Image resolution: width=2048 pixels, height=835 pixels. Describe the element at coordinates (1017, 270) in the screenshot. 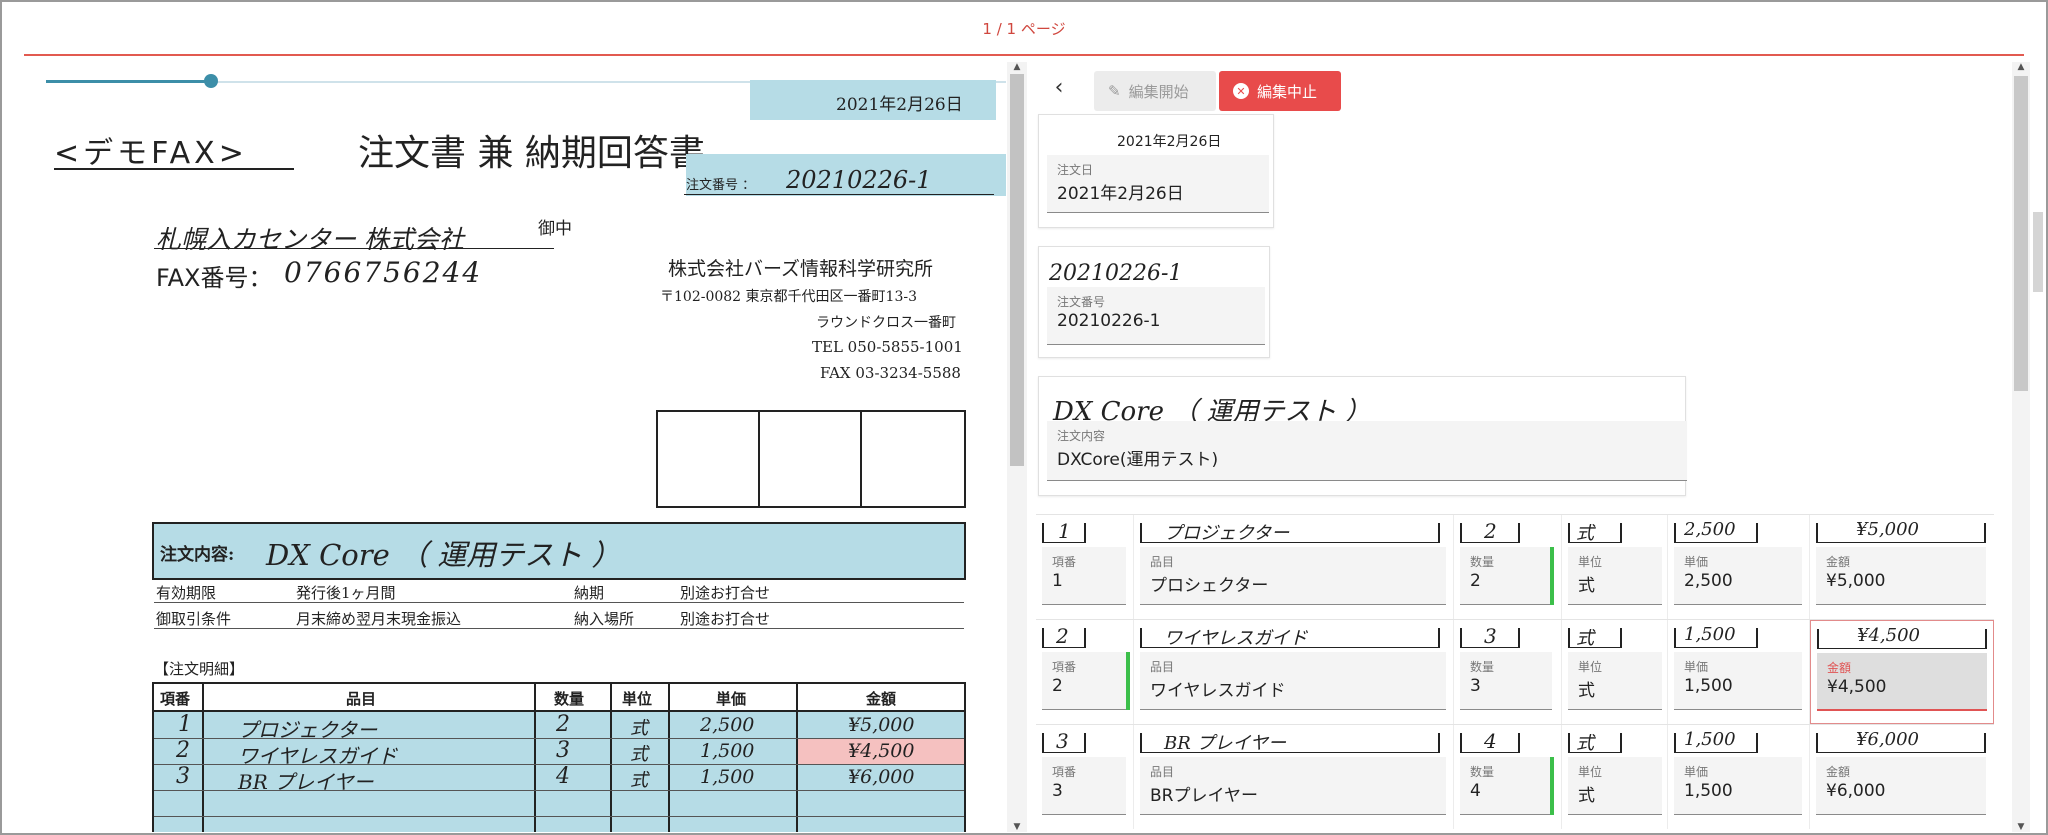

I see `document-scroll-thumb` at that location.